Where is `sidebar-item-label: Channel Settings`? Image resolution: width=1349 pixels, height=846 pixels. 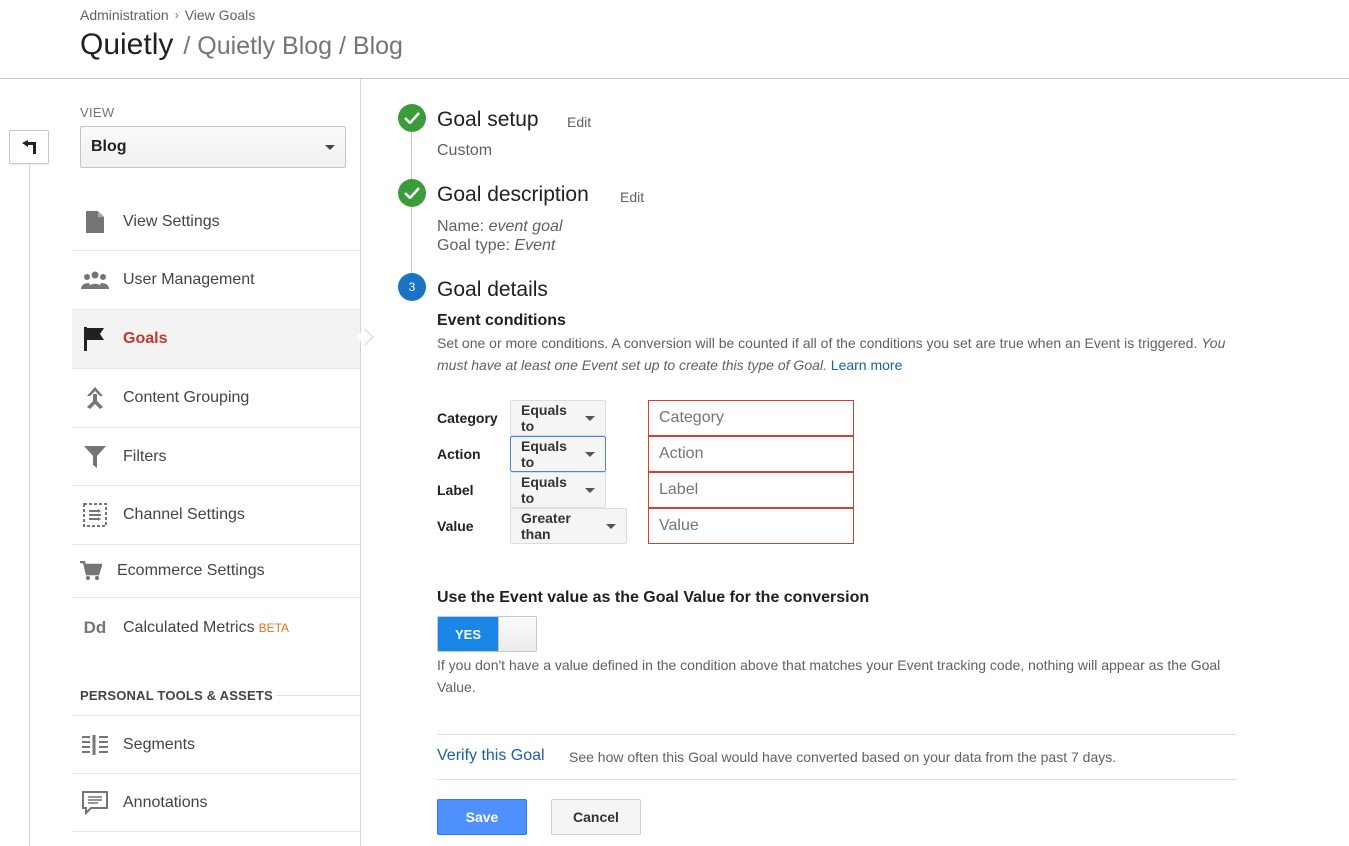 sidebar-item-label: Channel Settings is located at coordinates (184, 514).